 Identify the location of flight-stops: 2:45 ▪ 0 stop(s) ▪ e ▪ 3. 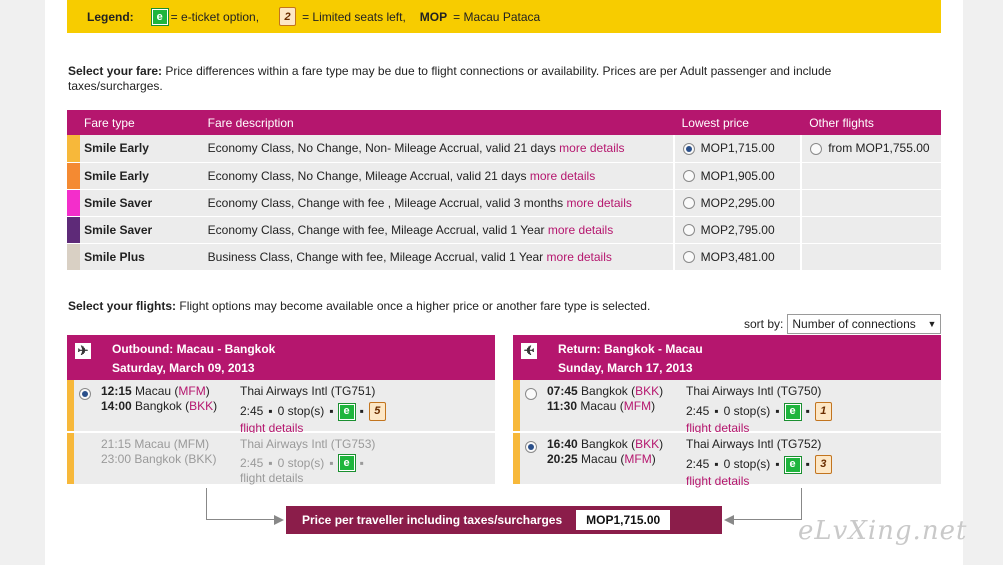
(759, 464).